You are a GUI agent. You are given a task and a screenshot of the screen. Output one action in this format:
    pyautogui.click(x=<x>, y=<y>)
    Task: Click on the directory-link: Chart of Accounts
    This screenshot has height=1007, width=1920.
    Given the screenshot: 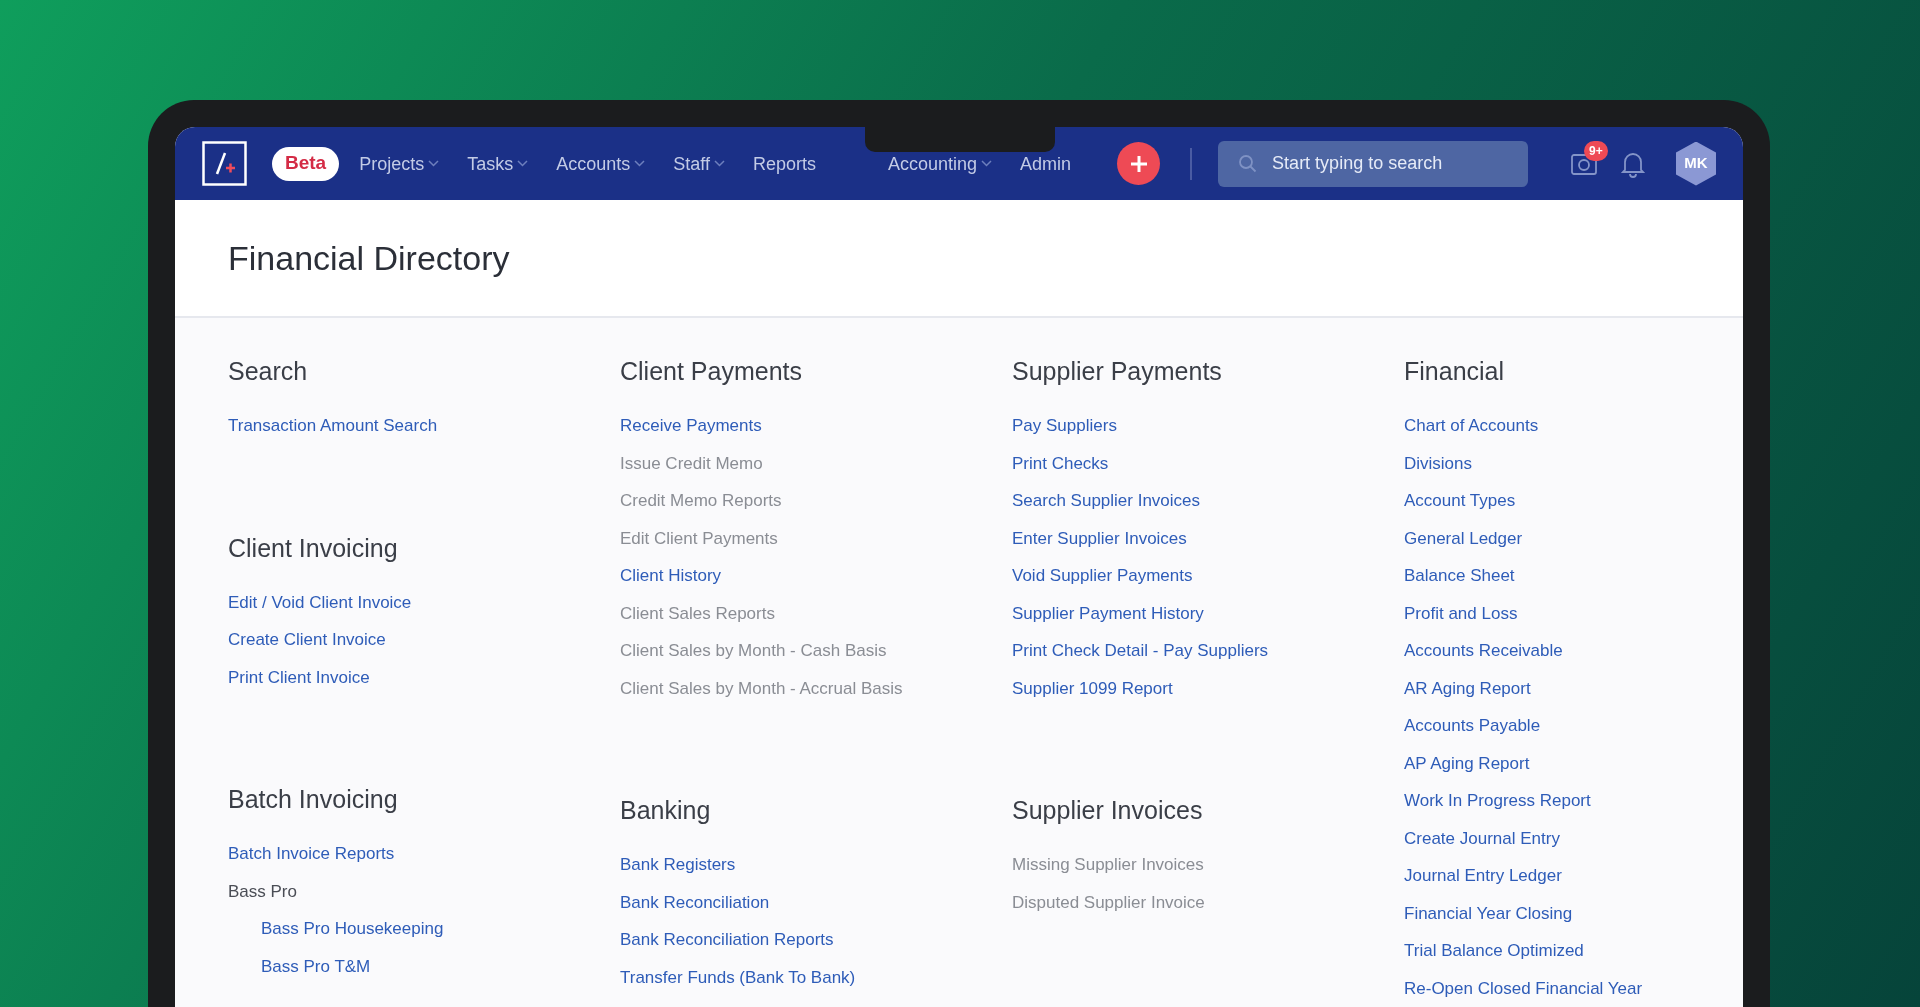 What is the action you would take?
    pyautogui.click(x=1573, y=426)
    